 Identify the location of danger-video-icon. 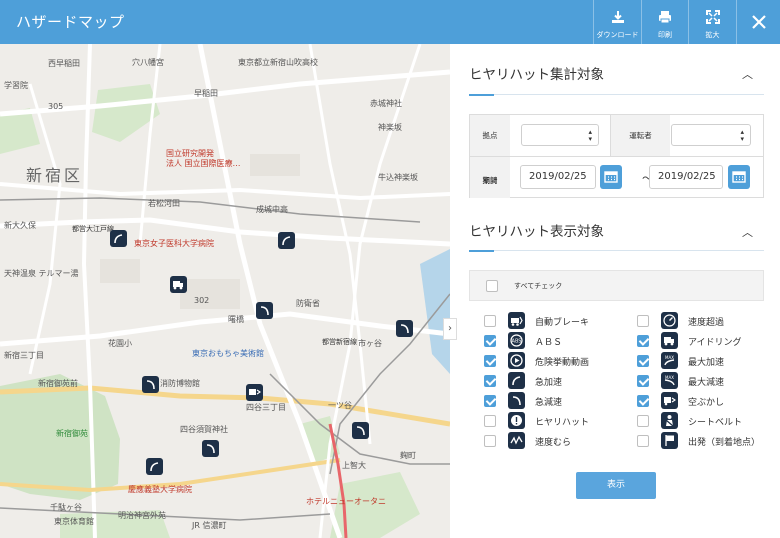
(516, 360).